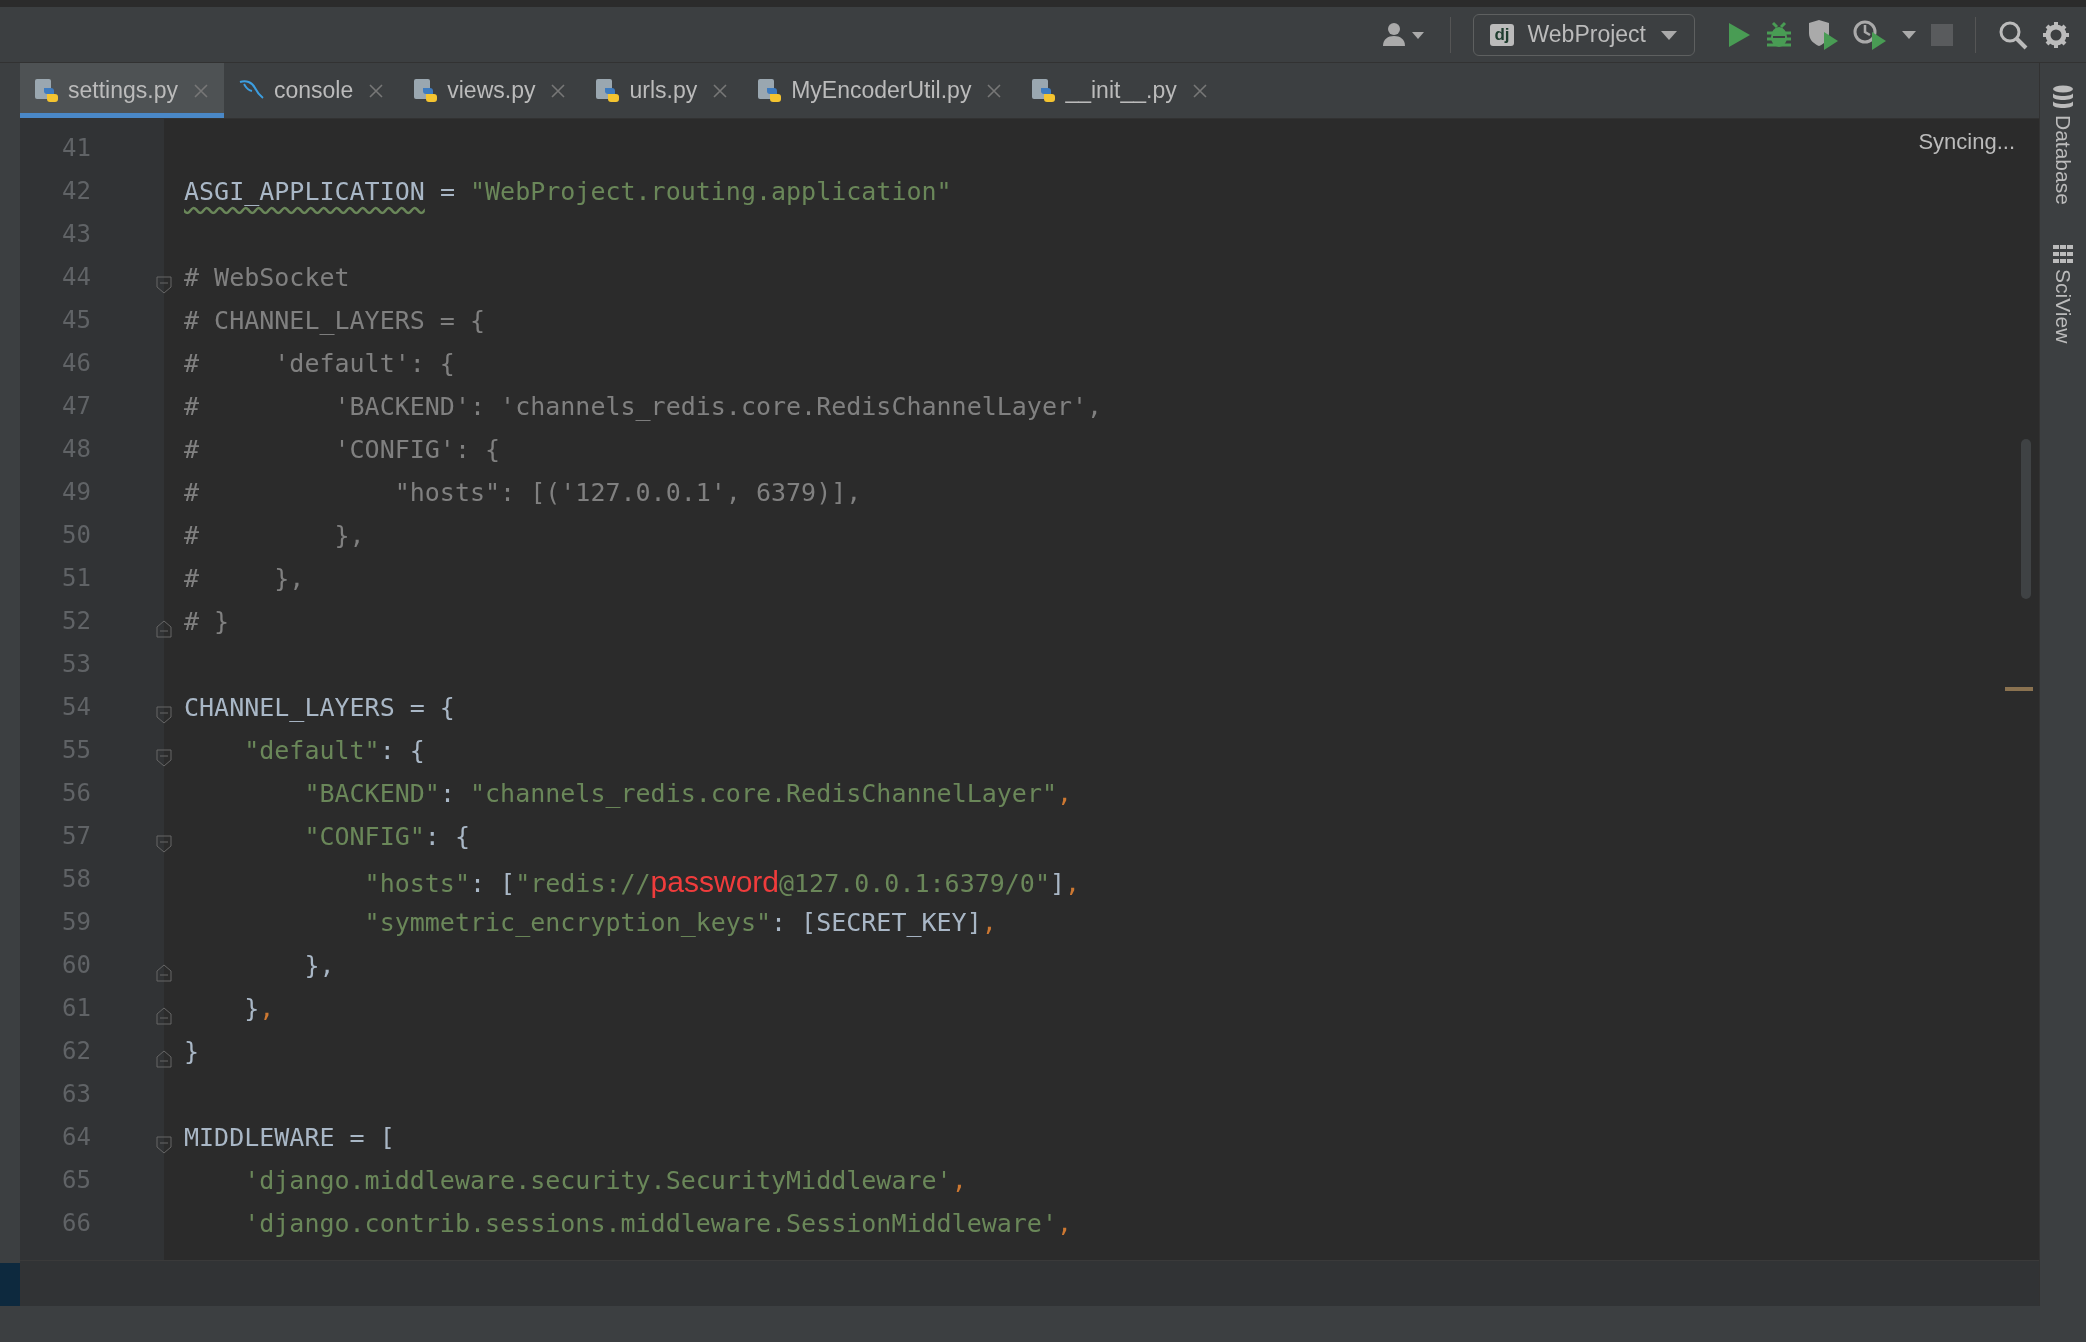  I want to click on code-token: : [, so click(493, 883).